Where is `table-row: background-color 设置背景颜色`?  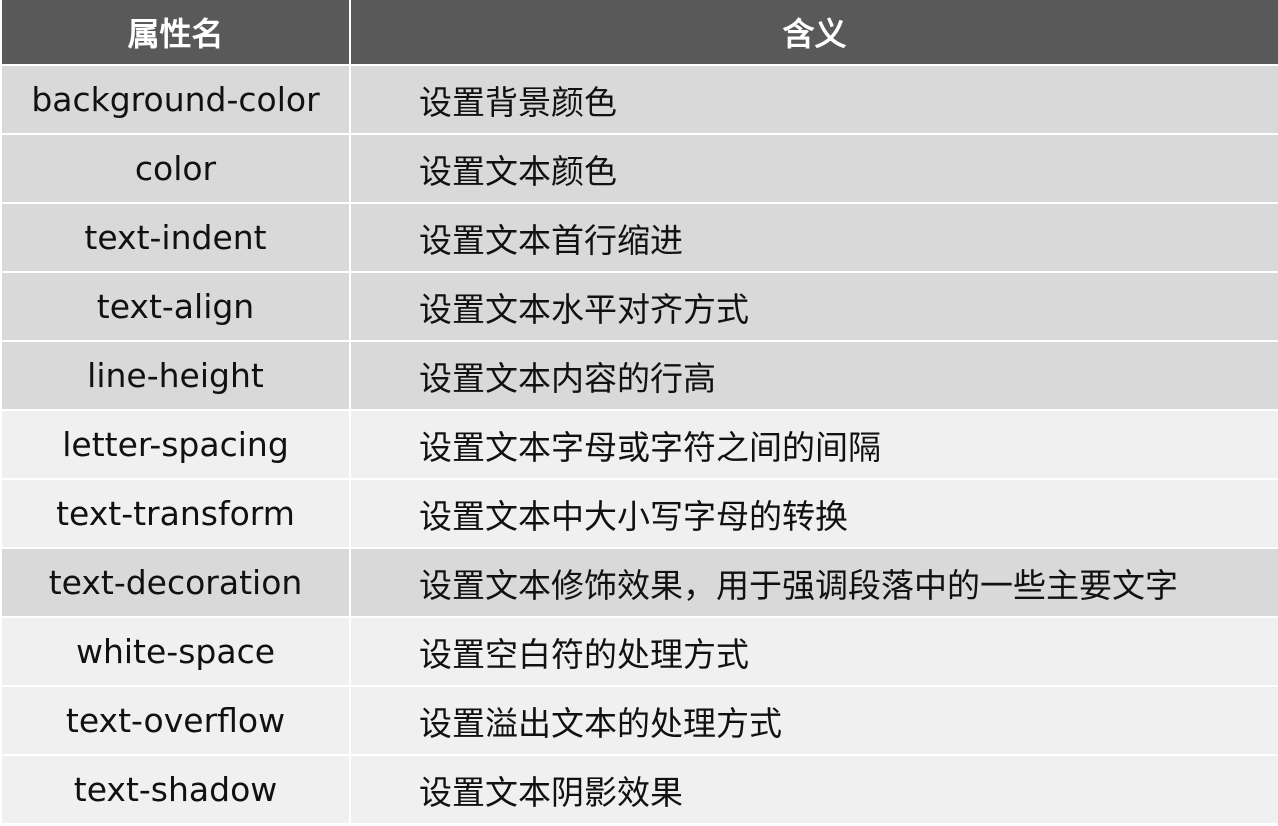
table-row: background-color 设置背景颜色 is located at coordinates (640, 99).